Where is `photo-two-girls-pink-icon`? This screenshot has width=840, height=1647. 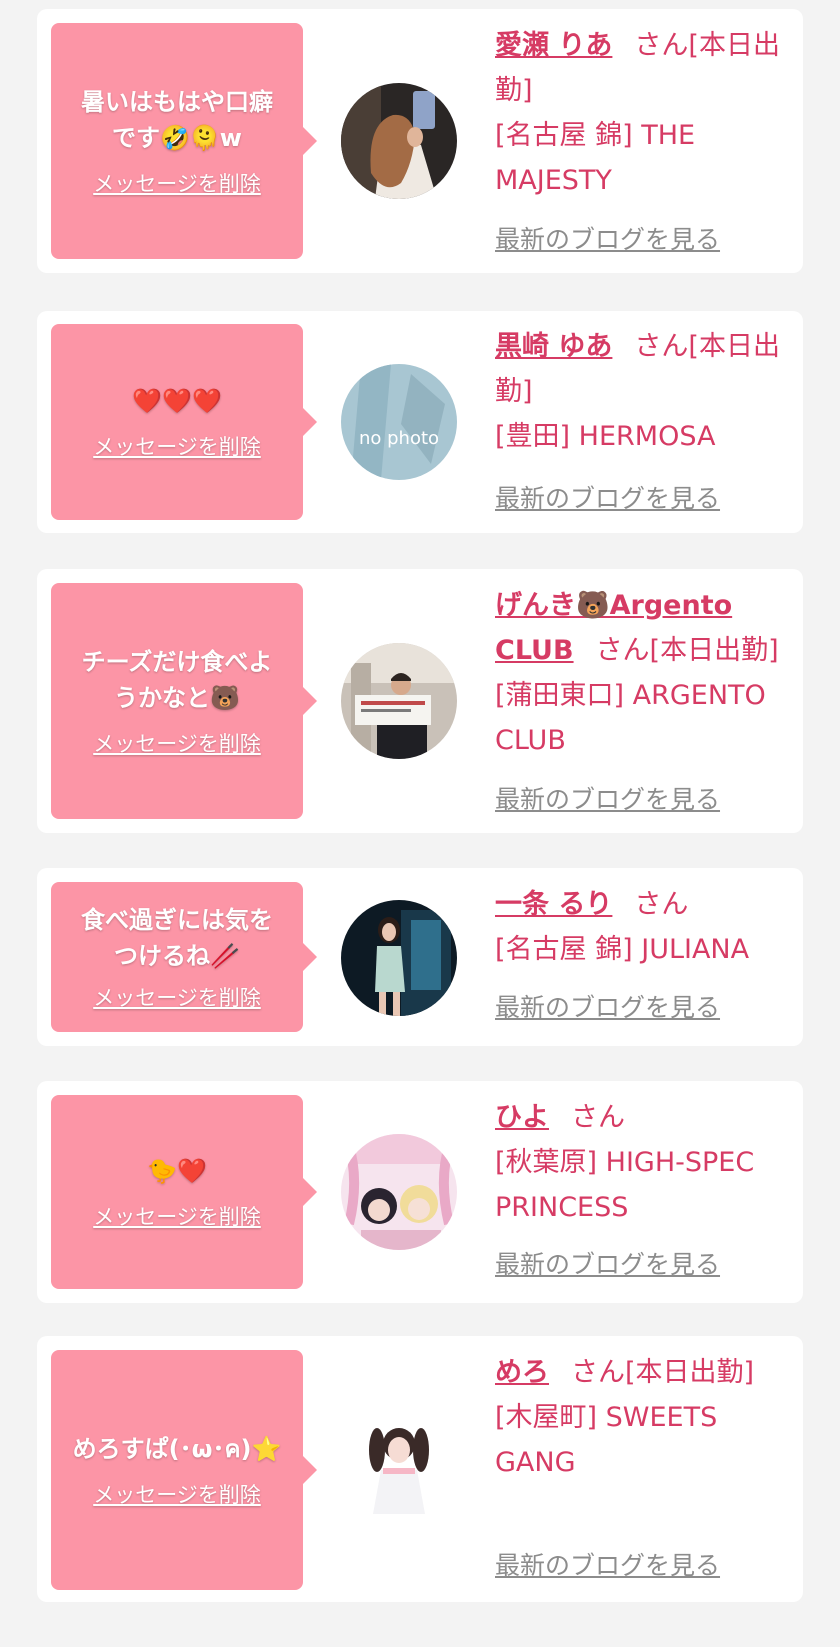
photo-two-girls-pink-icon is located at coordinates (399, 1192).